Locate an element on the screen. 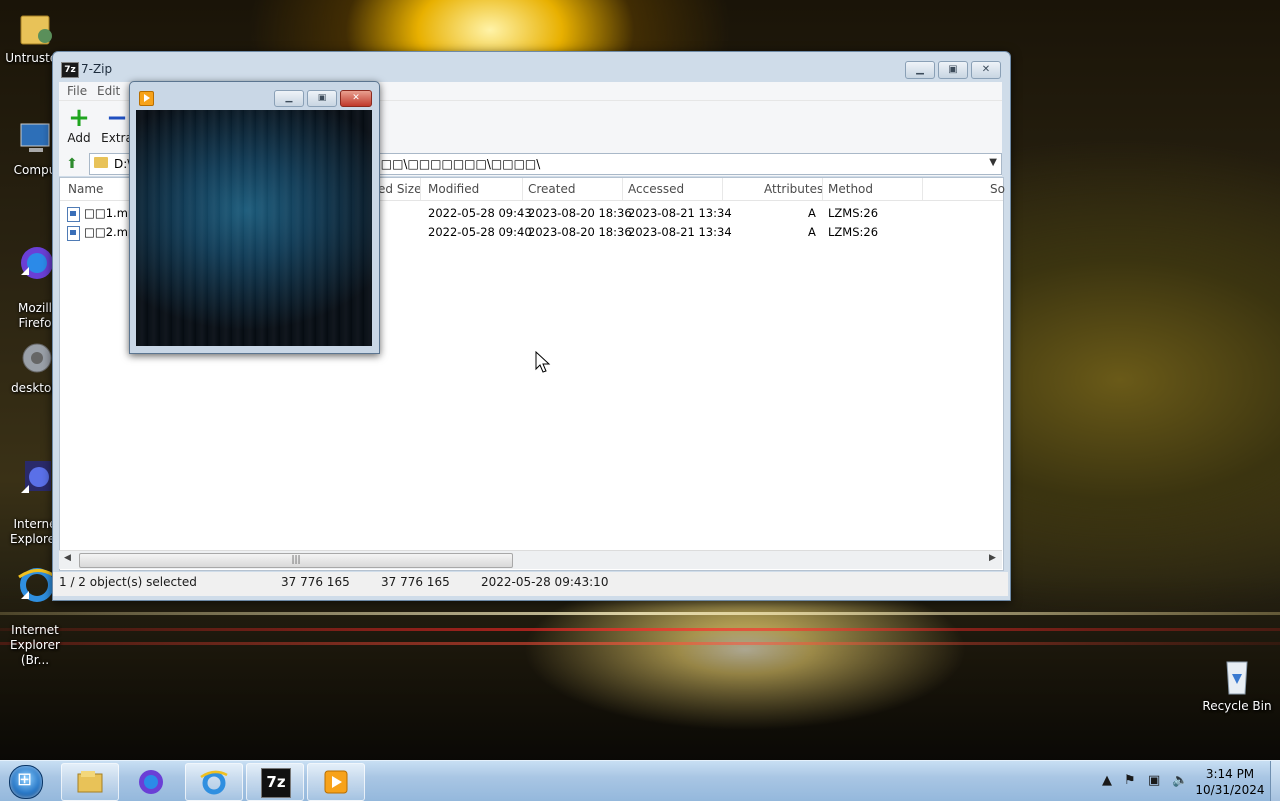 This screenshot has height=801, width=1280. popup-minimize-button: ▁ is located at coordinates (289, 98).